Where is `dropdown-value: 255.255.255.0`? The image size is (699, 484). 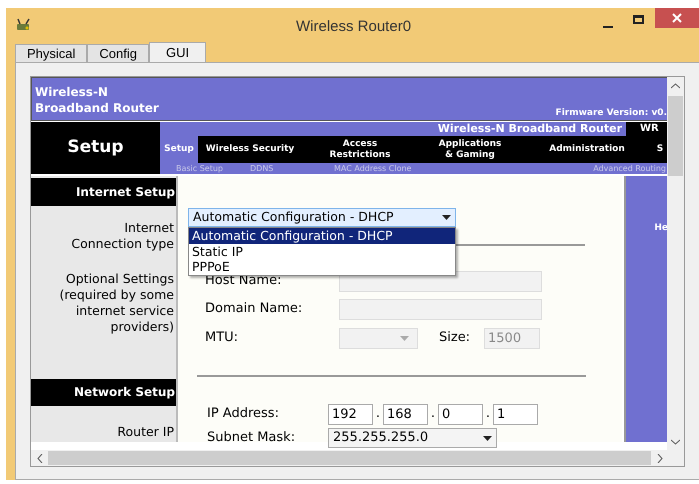 dropdown-value: 255.255.255.0 is located at coordinates (380, 438).